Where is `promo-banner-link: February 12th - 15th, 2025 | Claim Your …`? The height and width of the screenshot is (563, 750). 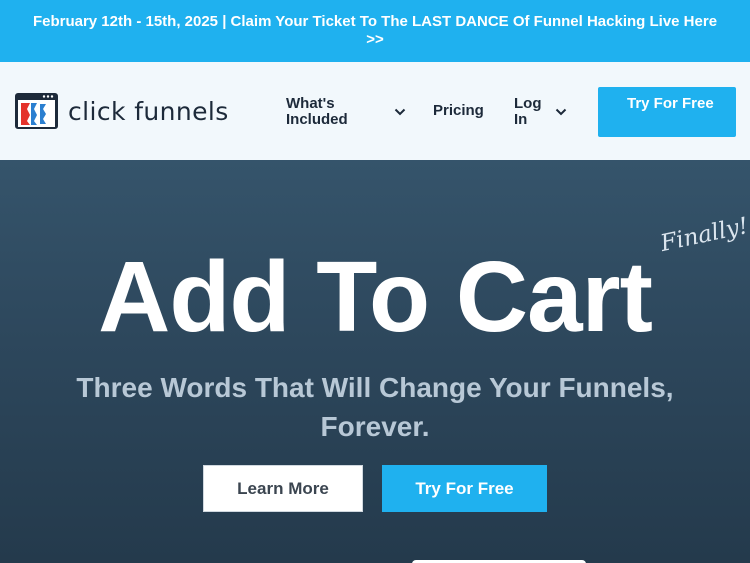 promo-banner-link: February 12th - 15th, 2025 | Claim Your … is located at coordinates (375, 31).